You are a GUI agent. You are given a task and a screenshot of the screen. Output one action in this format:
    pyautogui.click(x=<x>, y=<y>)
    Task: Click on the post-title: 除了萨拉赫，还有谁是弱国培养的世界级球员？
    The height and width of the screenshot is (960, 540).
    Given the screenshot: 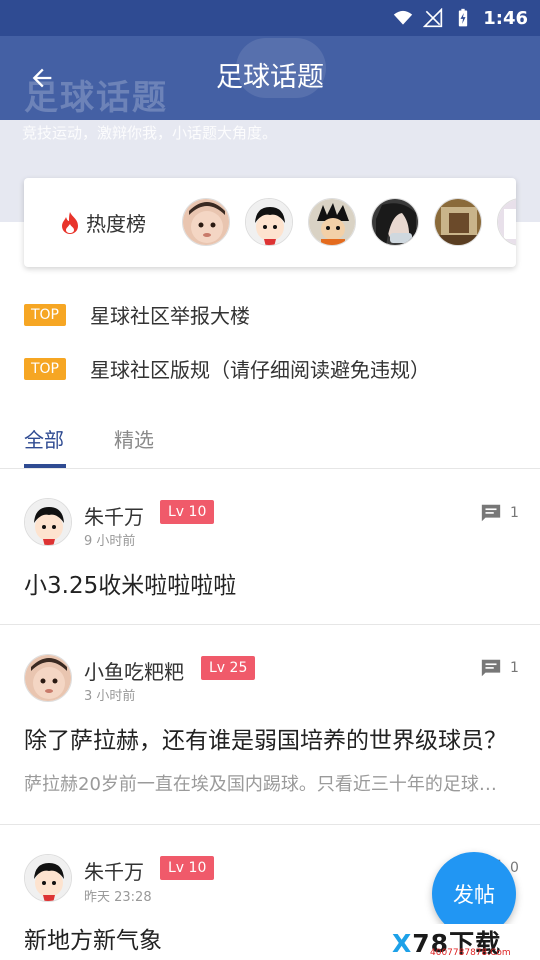 What is the action you would take?
    pyautogui.click(x=269, y=738)
    